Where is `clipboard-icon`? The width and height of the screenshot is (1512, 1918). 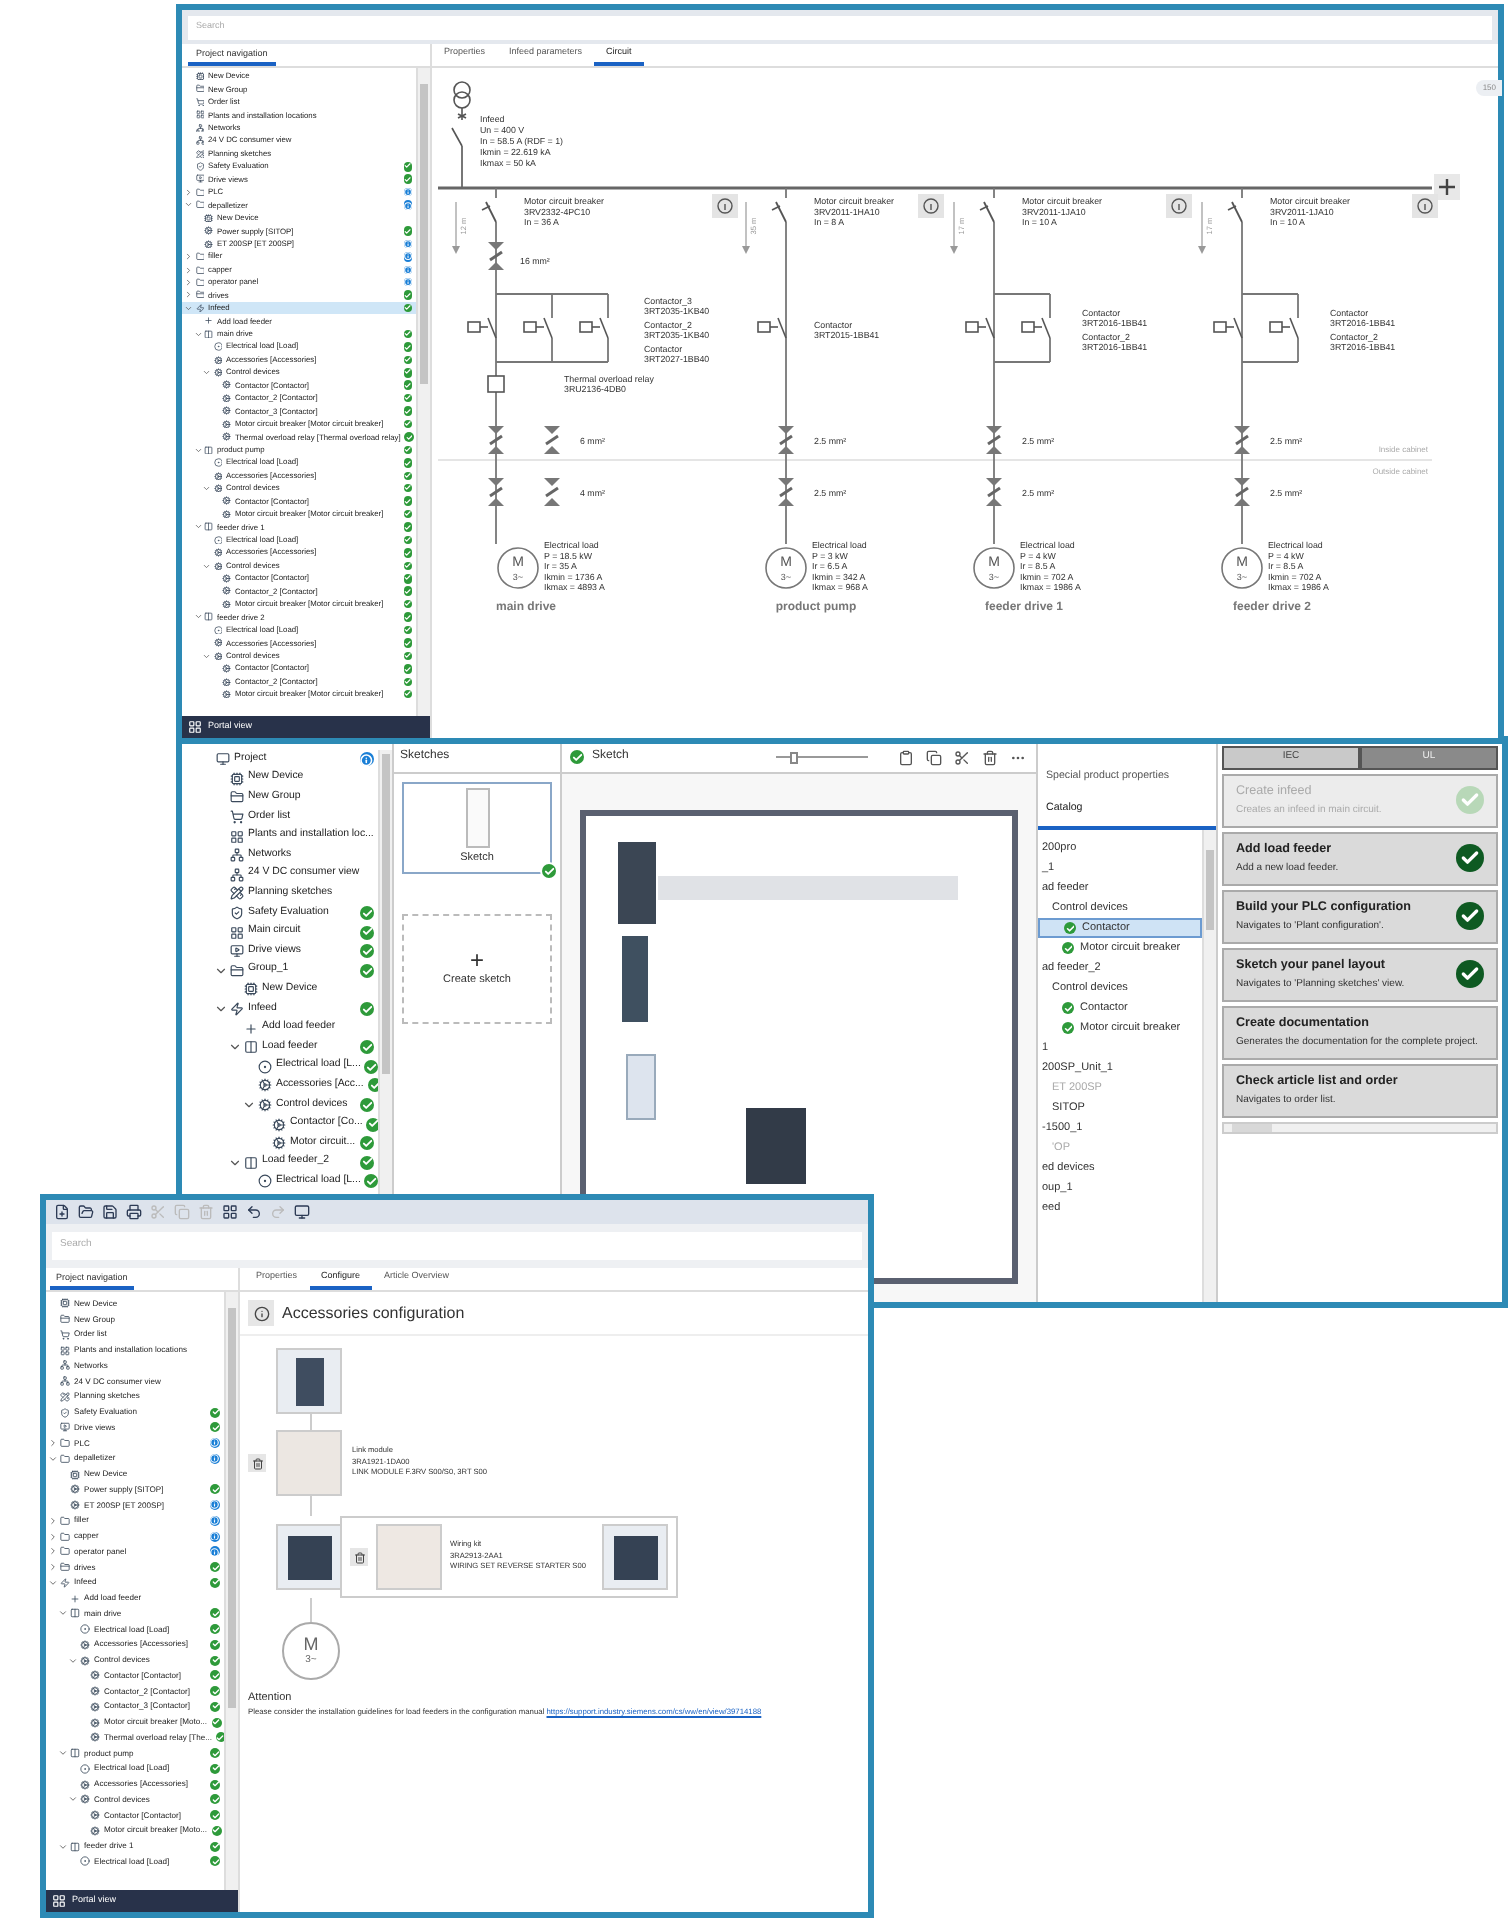 clipboard-icon is located at coordinates (906, 757).